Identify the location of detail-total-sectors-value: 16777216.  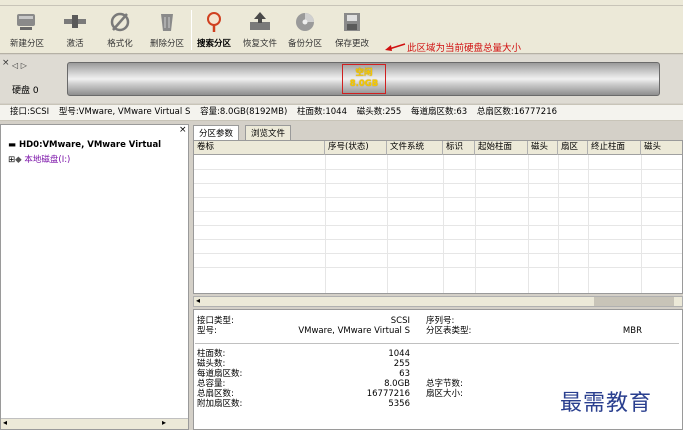
(388, 394).